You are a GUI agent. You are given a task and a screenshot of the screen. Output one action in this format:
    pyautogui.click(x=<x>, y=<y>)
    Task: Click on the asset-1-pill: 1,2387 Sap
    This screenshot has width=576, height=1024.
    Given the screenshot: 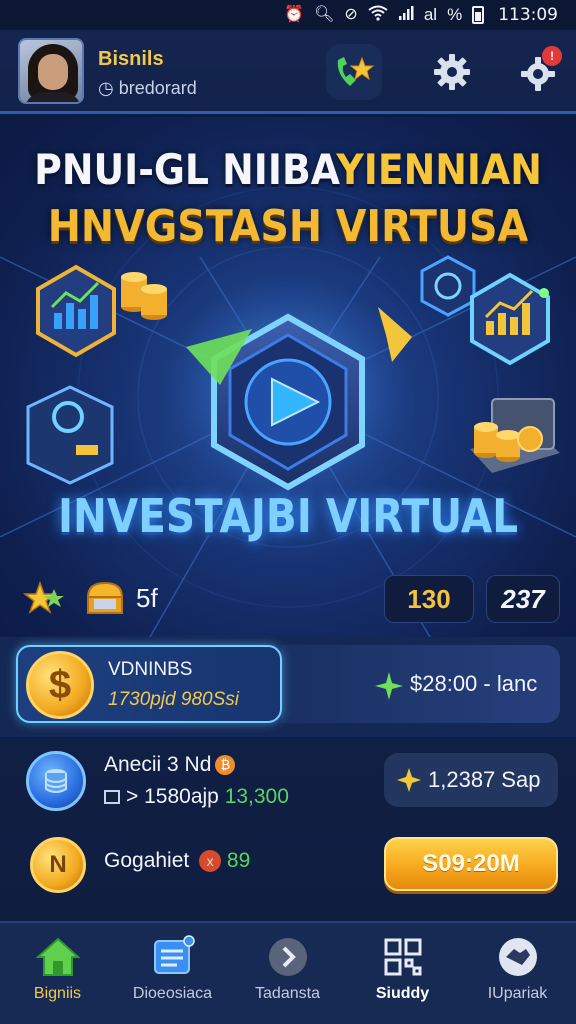 What is the action you would take?
    pyautogui.click(x=471, y=780)
    